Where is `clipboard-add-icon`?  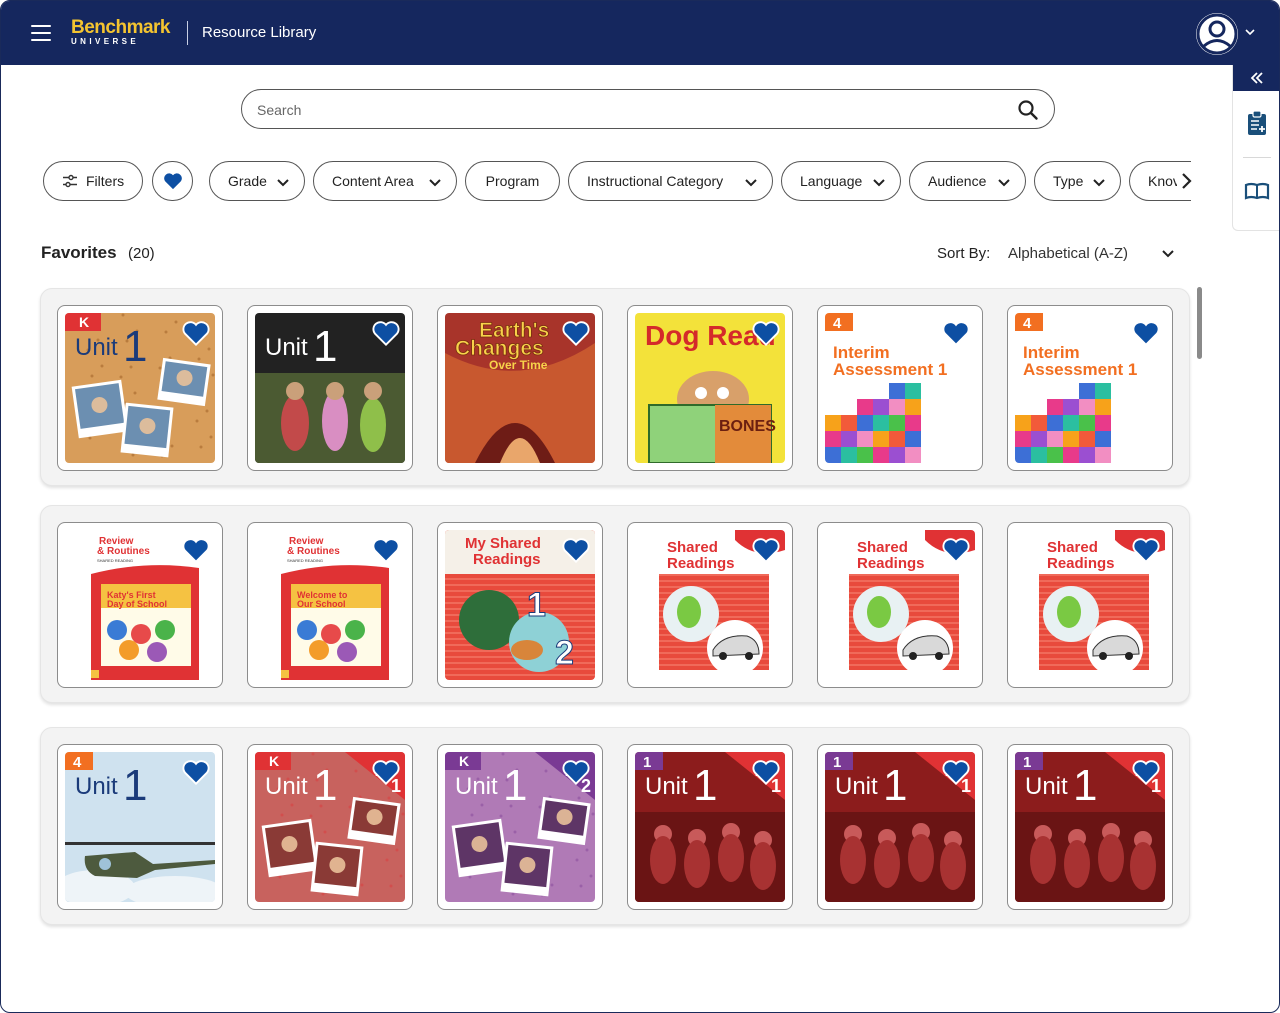 clipboard-add-icon is located at coordinates (1257, 123).